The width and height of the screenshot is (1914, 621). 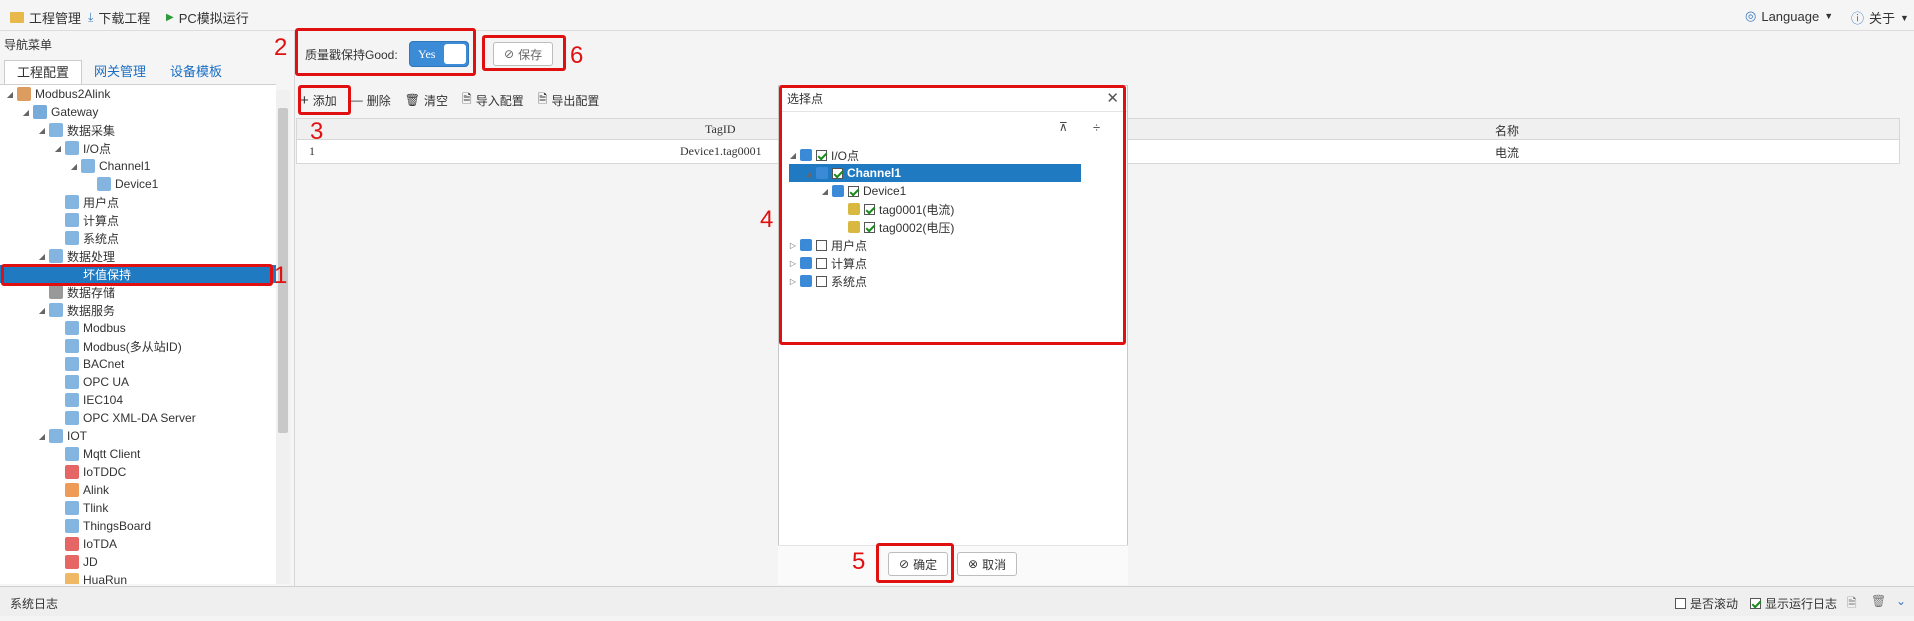 What do you see at coordinates (34, 604) in the screenshot?
I see `system-log-title: 系统日志` at bounding box center [34, 604].